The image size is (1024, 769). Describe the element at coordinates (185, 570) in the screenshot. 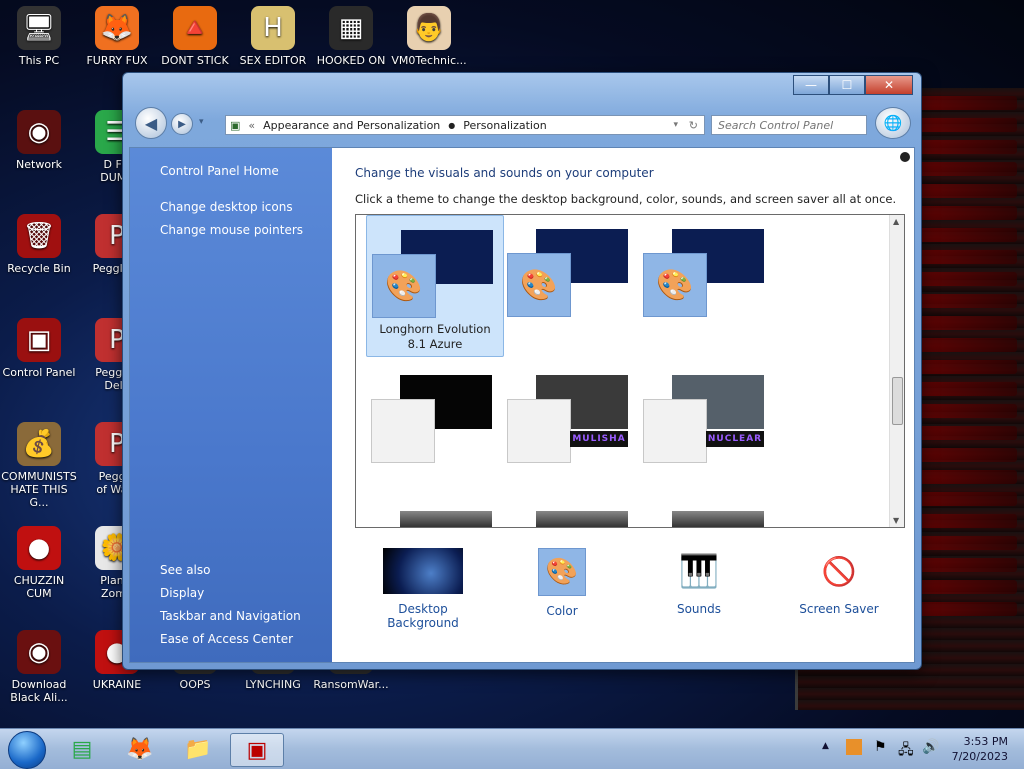

I see `see-also-heading: See also` at that location.